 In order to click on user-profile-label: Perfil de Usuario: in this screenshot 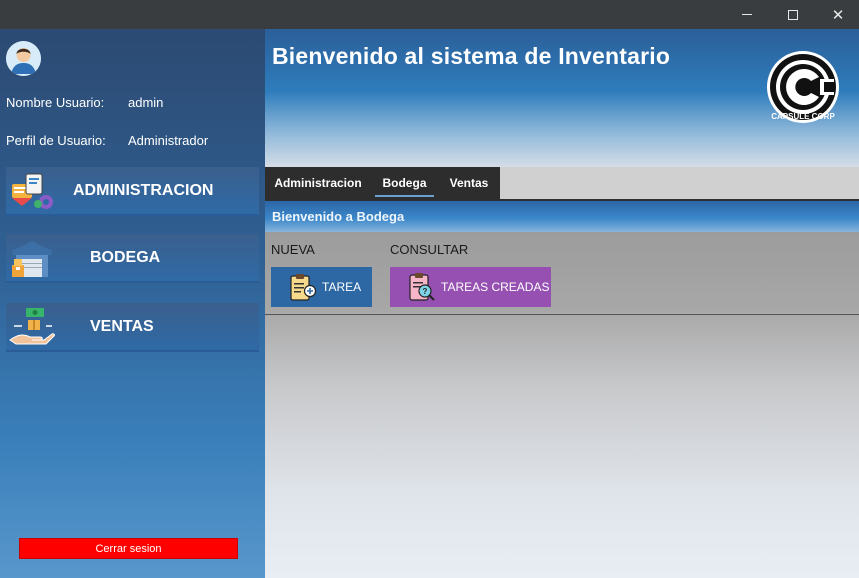, I will do `click(56, 140)`.